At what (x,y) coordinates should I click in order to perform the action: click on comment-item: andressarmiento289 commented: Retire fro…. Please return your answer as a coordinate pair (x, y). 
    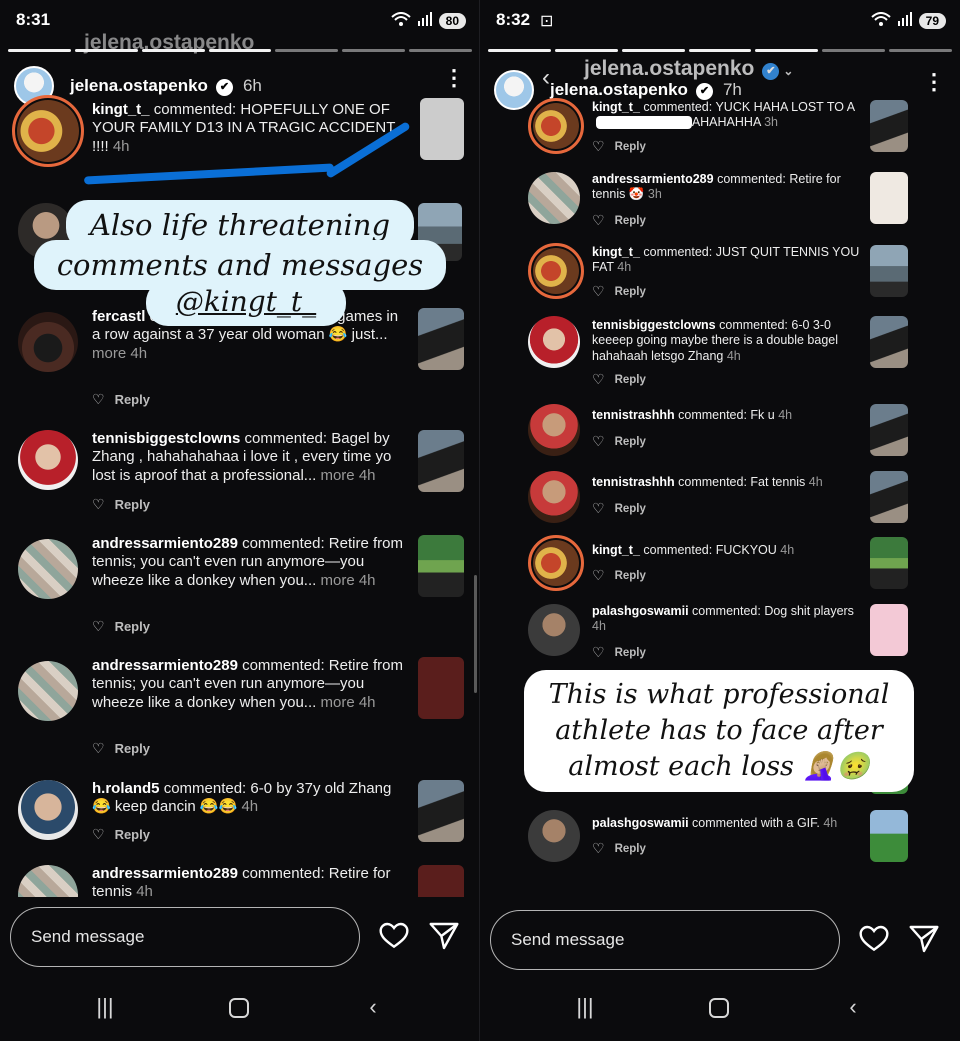
    Looking at the image, I should click on (241, 712).